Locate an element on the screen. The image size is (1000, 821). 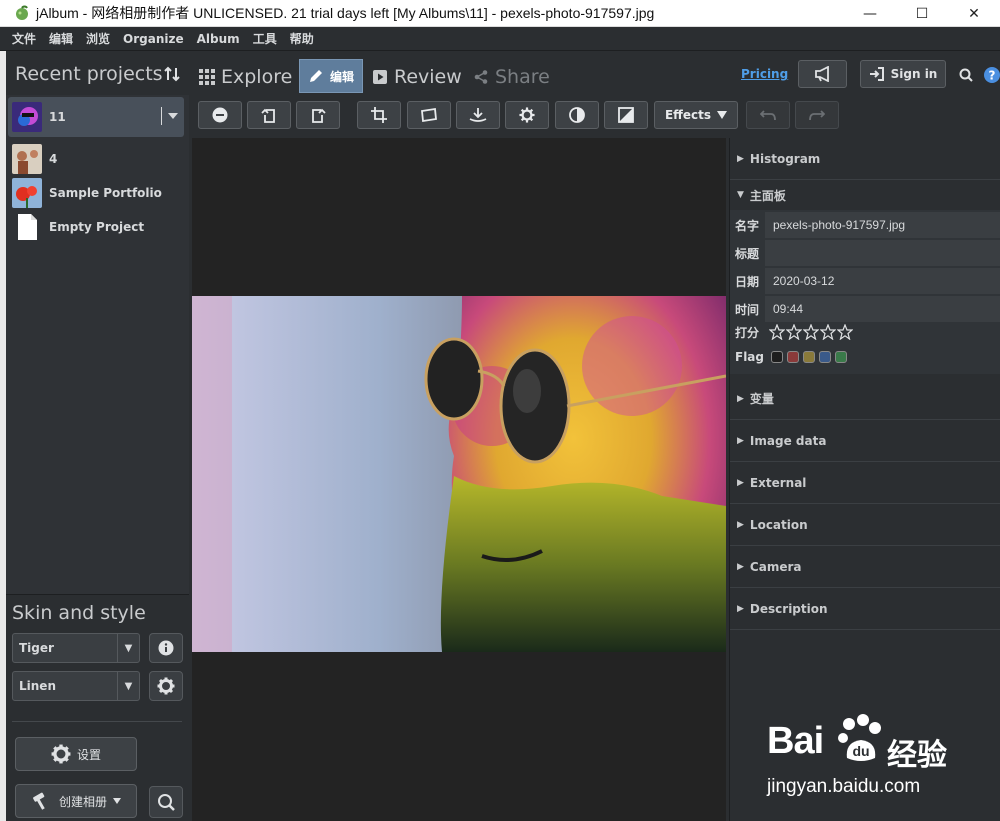
undo-button is located at coordinates (768, 115).